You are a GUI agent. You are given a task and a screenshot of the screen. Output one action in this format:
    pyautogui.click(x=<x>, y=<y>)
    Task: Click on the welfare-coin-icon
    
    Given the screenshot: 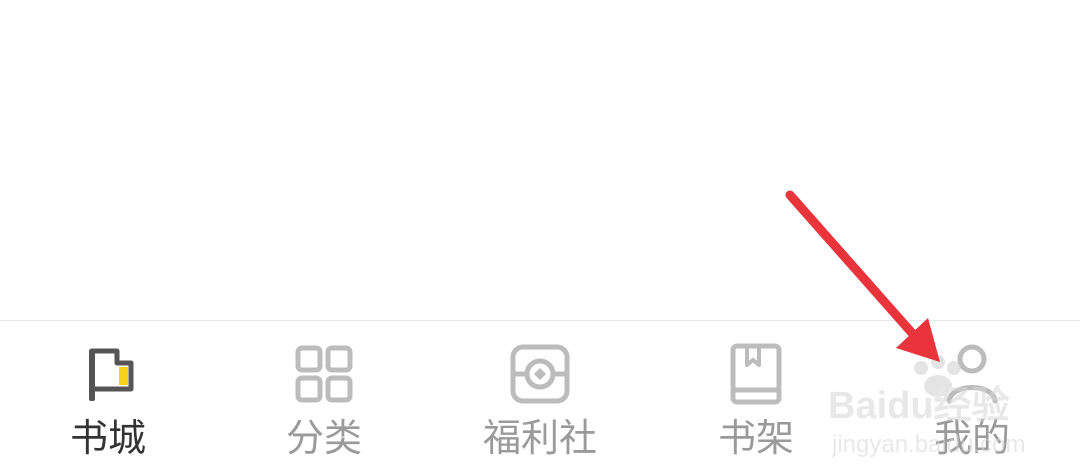 What is the action you would take?
    pyautogui.click(x=540, y=374)
    